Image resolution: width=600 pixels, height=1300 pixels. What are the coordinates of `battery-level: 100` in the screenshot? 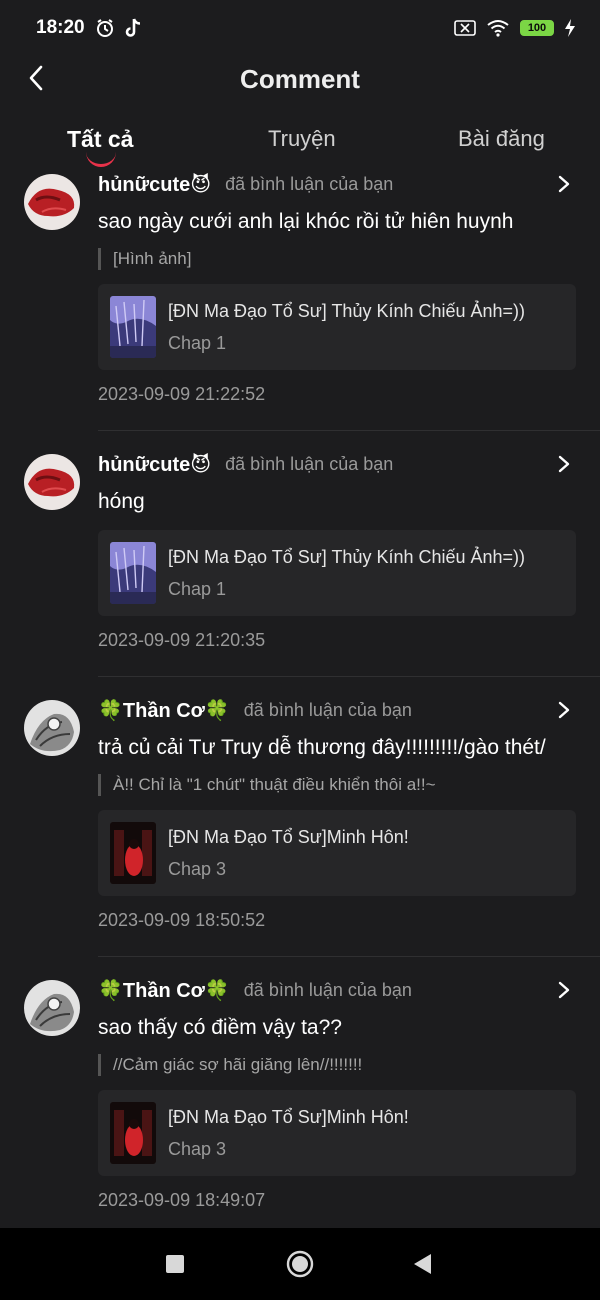 It's located at (537, 28).